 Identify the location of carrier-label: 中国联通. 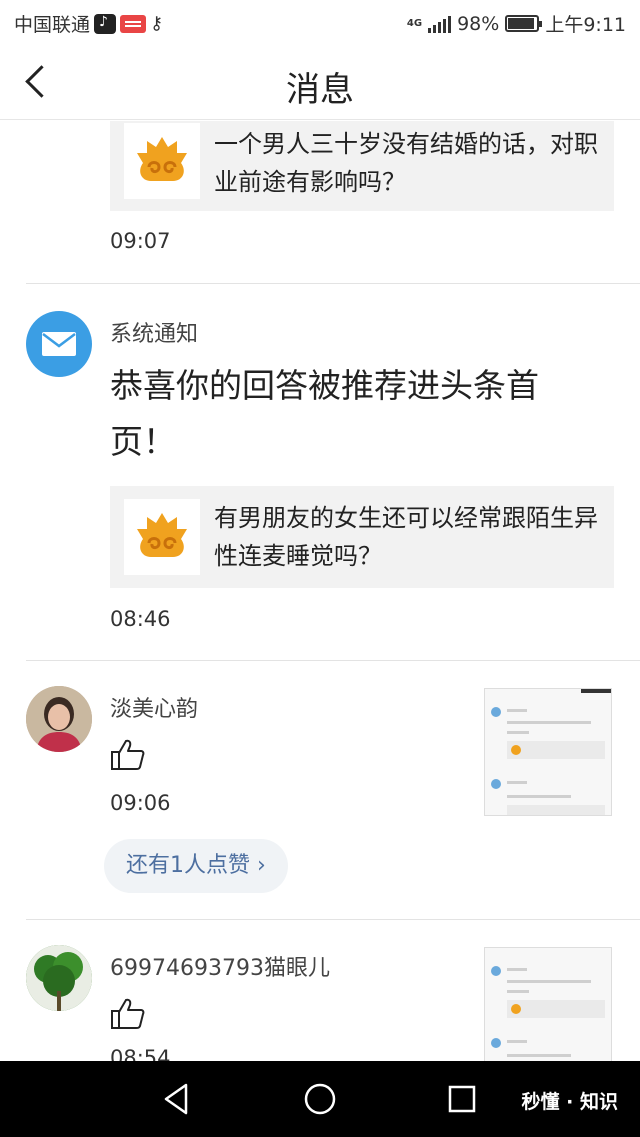
(52, 25).